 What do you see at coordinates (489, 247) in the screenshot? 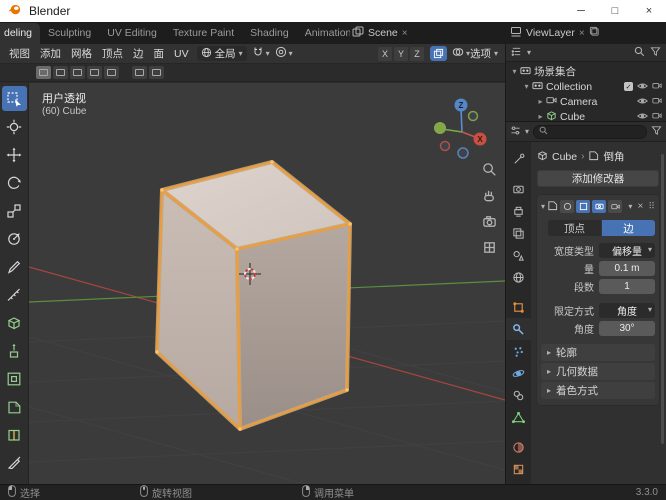
I see `ortho-grid-icon` at bounding box center [489, 247].